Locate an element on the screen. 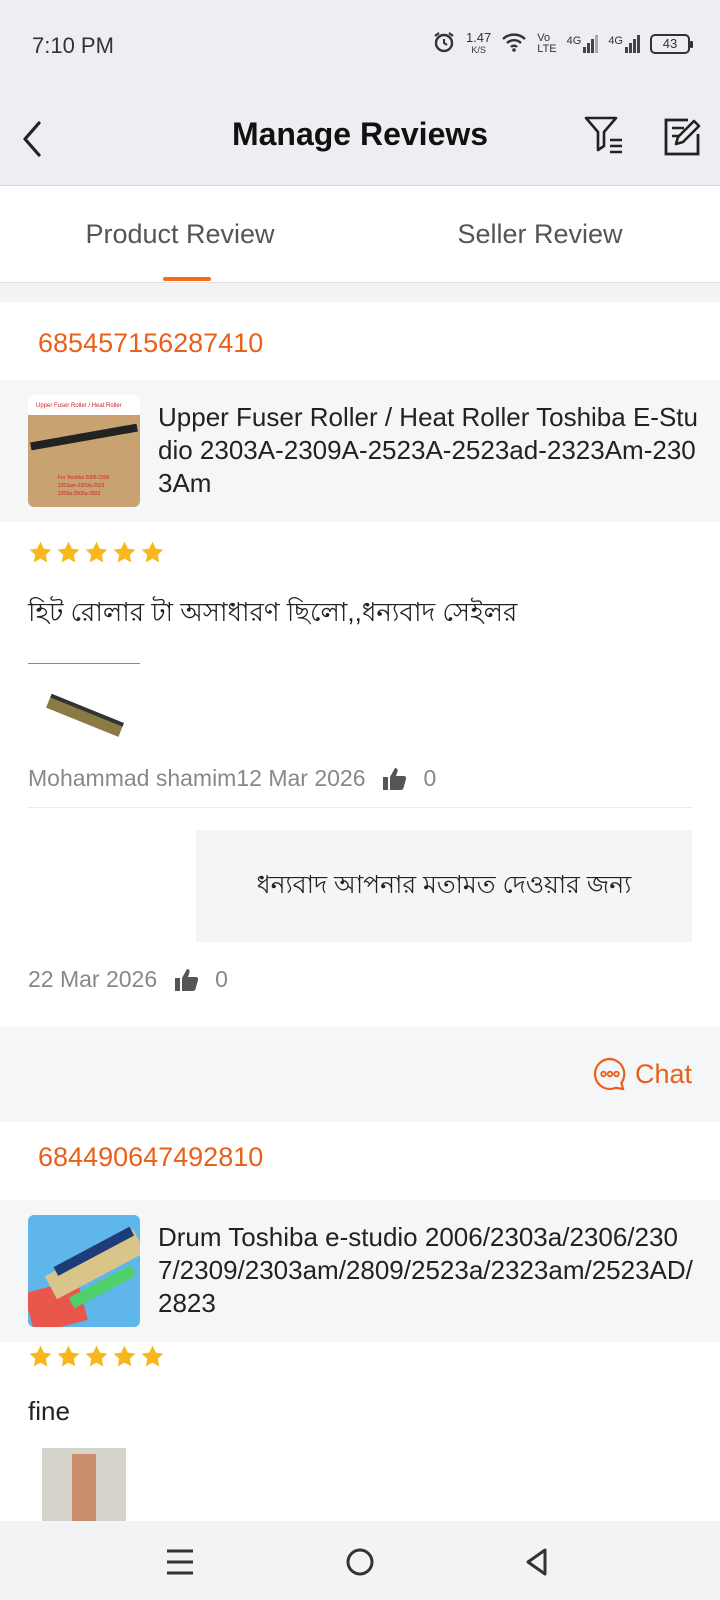 The image size is (720, 1600). chat-button: Chat is located at coordinates (642, 1074).